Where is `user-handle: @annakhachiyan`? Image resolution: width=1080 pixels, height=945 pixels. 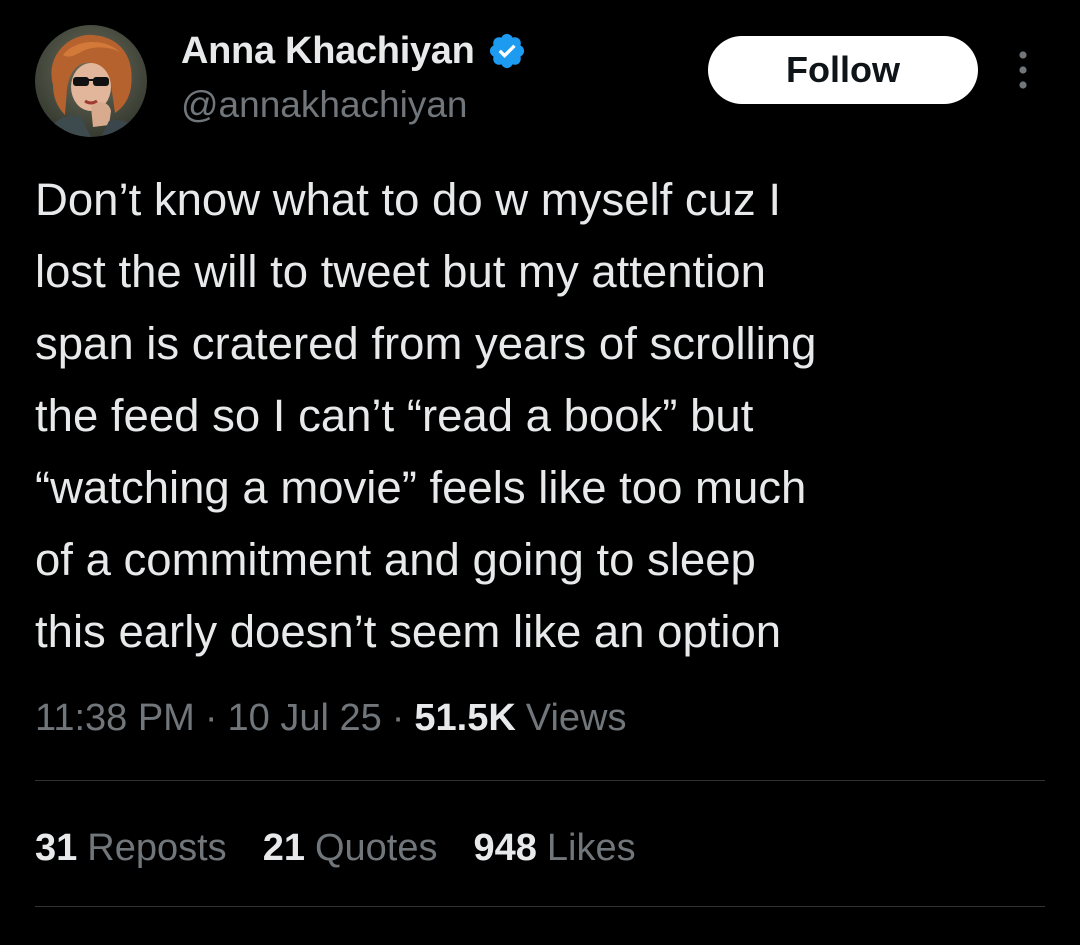 user-handle: @annakhachiyan is located at coordinates (324, 105).